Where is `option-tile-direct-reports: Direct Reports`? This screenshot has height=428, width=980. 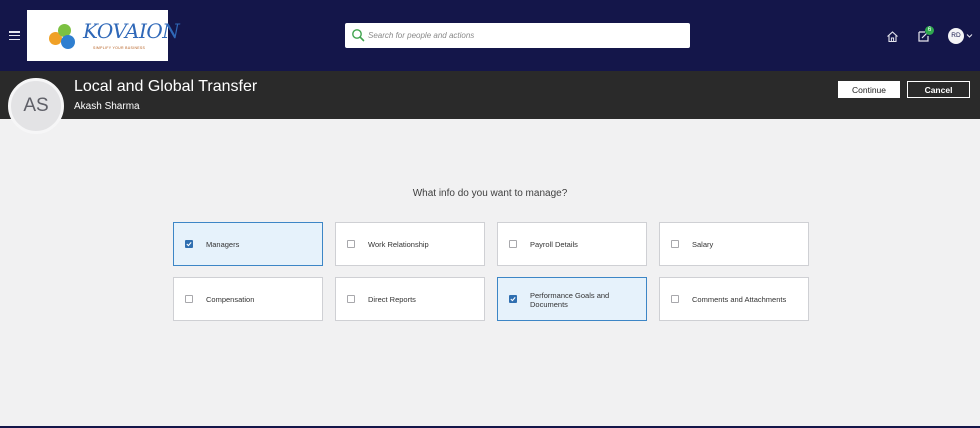 option-tile-direct-reports: Direct Reports is located at coordinates (410, 299).